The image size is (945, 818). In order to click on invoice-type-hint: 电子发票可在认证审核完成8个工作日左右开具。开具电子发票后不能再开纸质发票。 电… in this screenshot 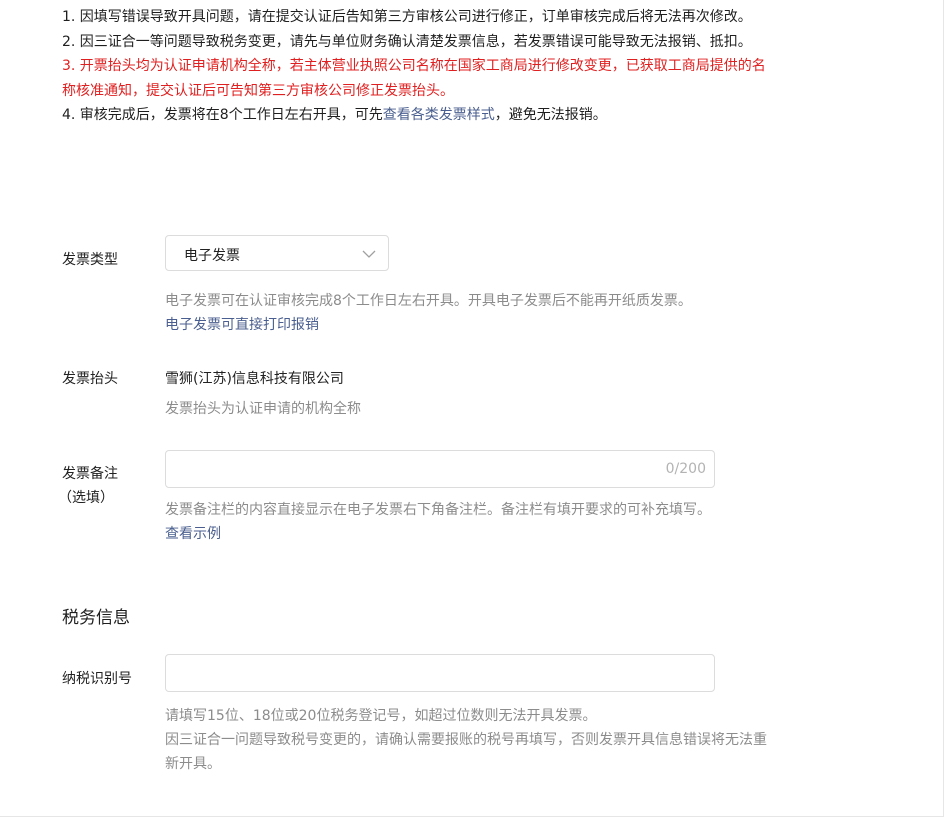, I will do `click(470, 313)`.